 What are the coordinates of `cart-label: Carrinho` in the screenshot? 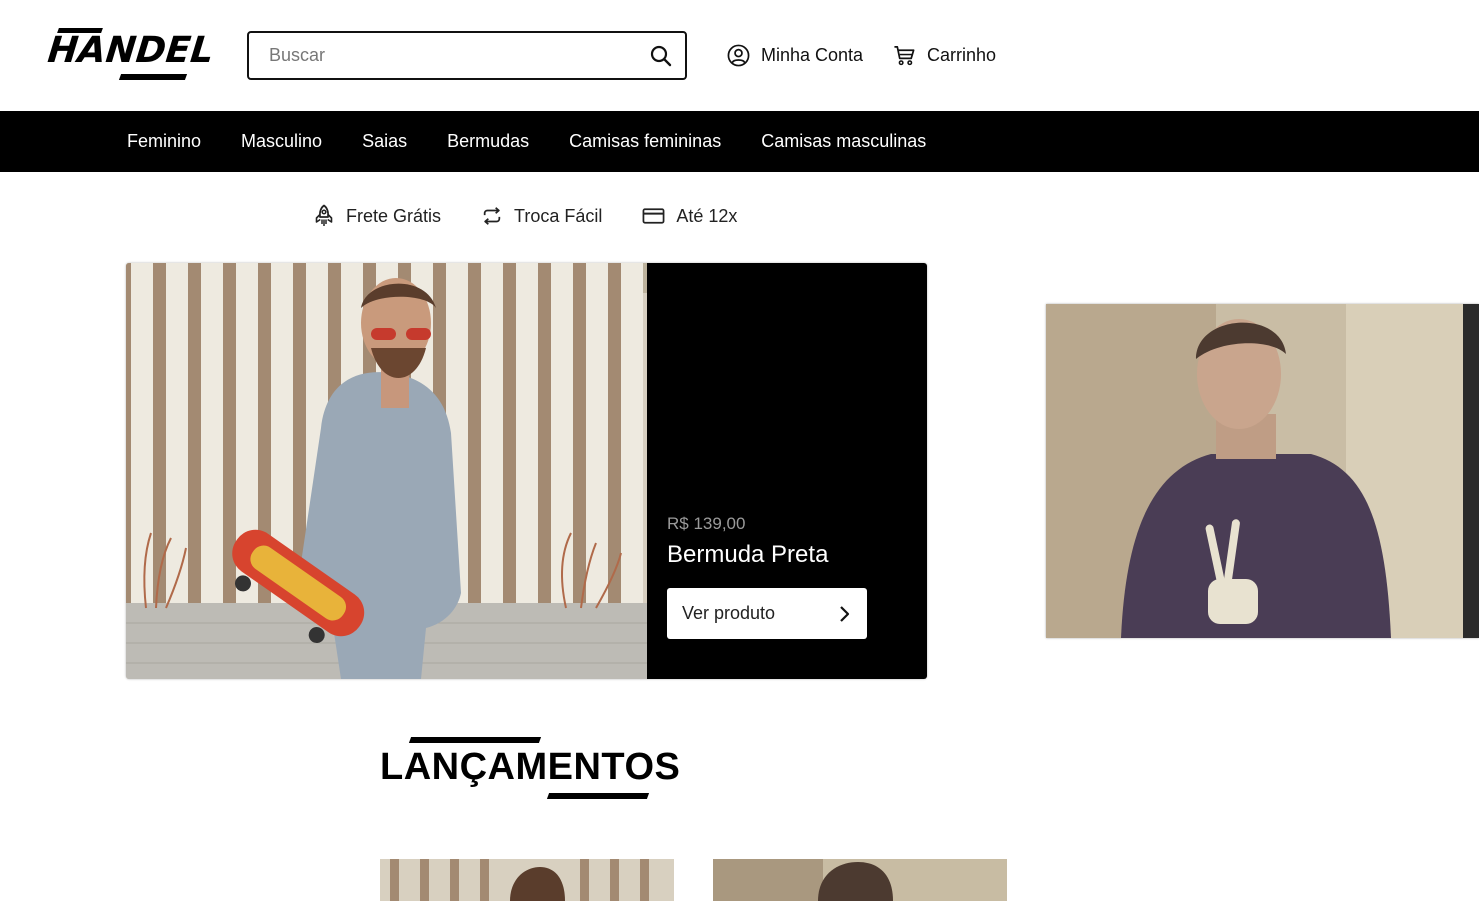 It's located at (962, 55).